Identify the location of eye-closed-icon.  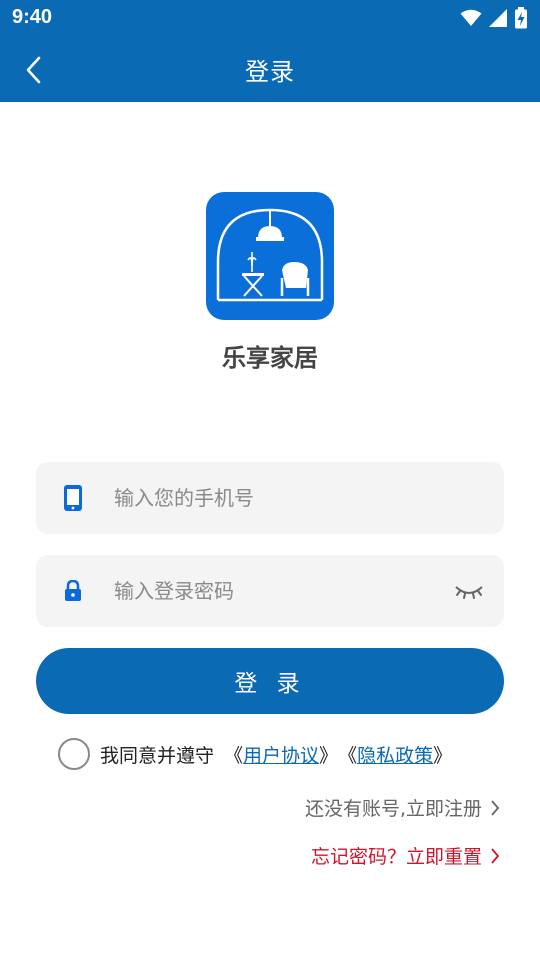
(469, 592).